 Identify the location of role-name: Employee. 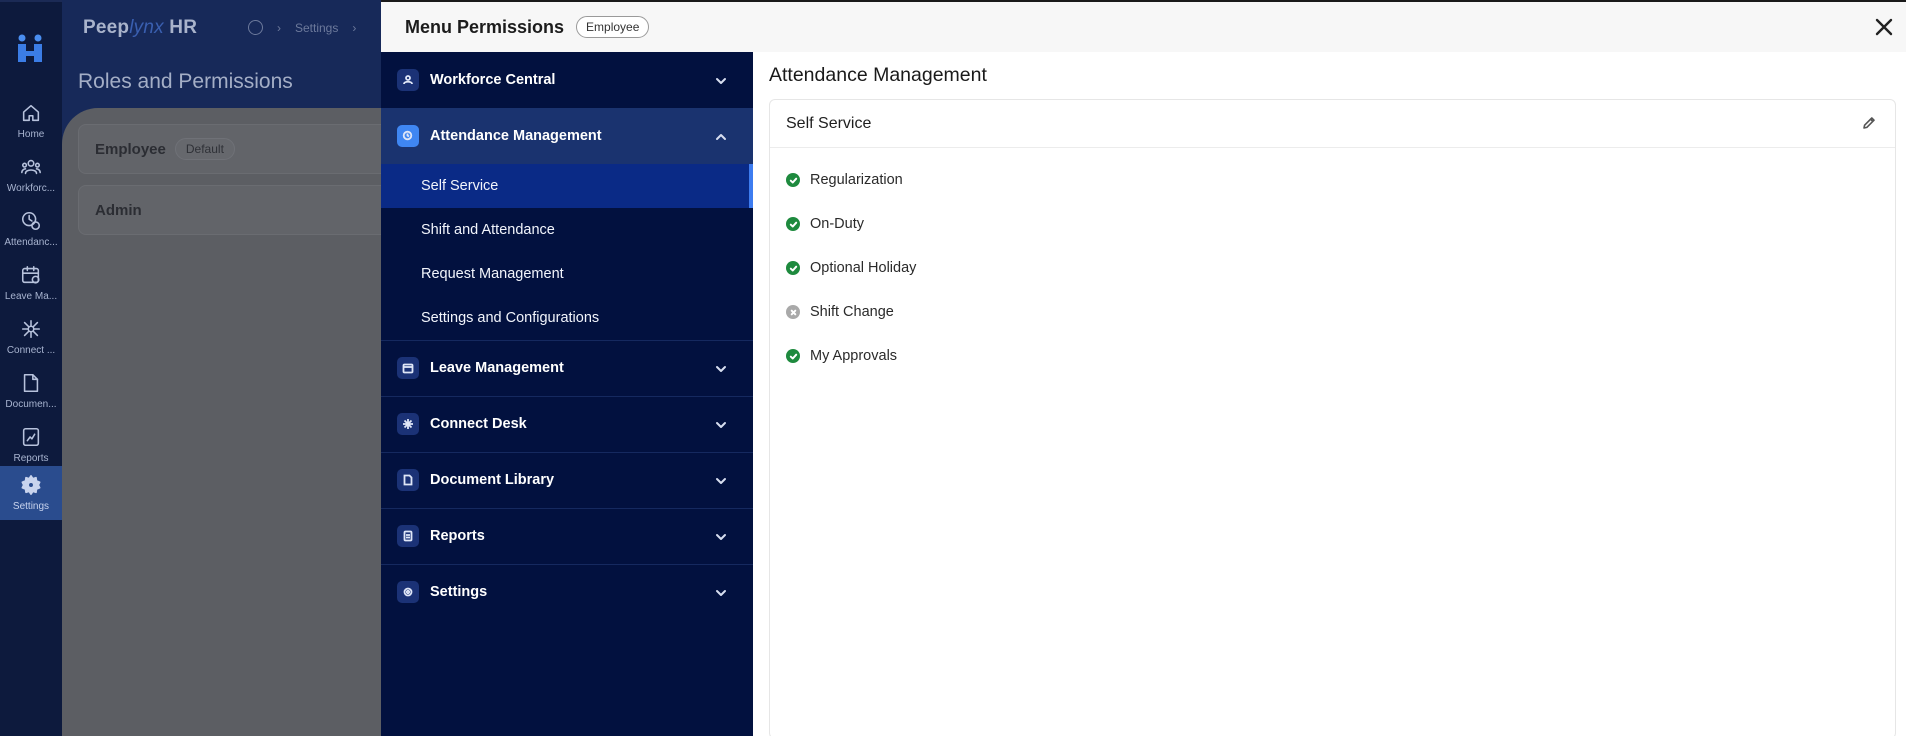
(130, 149).